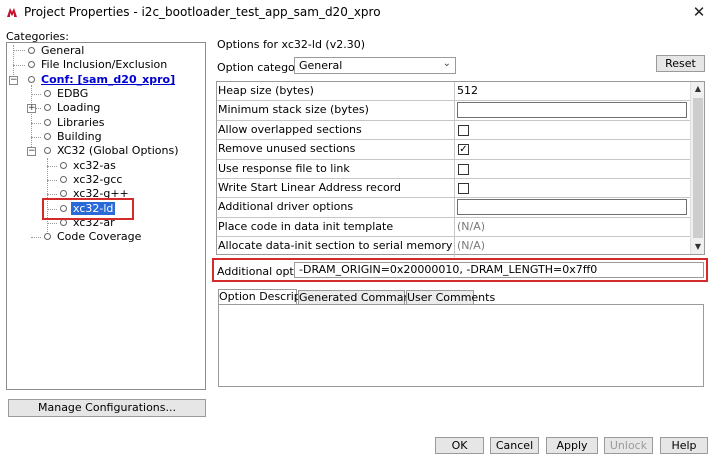 The height and width of the screenshot is (460, 716). I want to click on driver-options-input, so click(572, 207).